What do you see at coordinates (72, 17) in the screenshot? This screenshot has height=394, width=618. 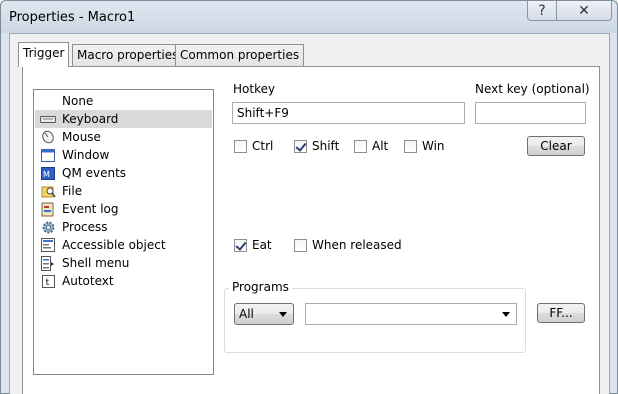 I see `window-title: Properties - Macro1` at bounding box center [72, 17].